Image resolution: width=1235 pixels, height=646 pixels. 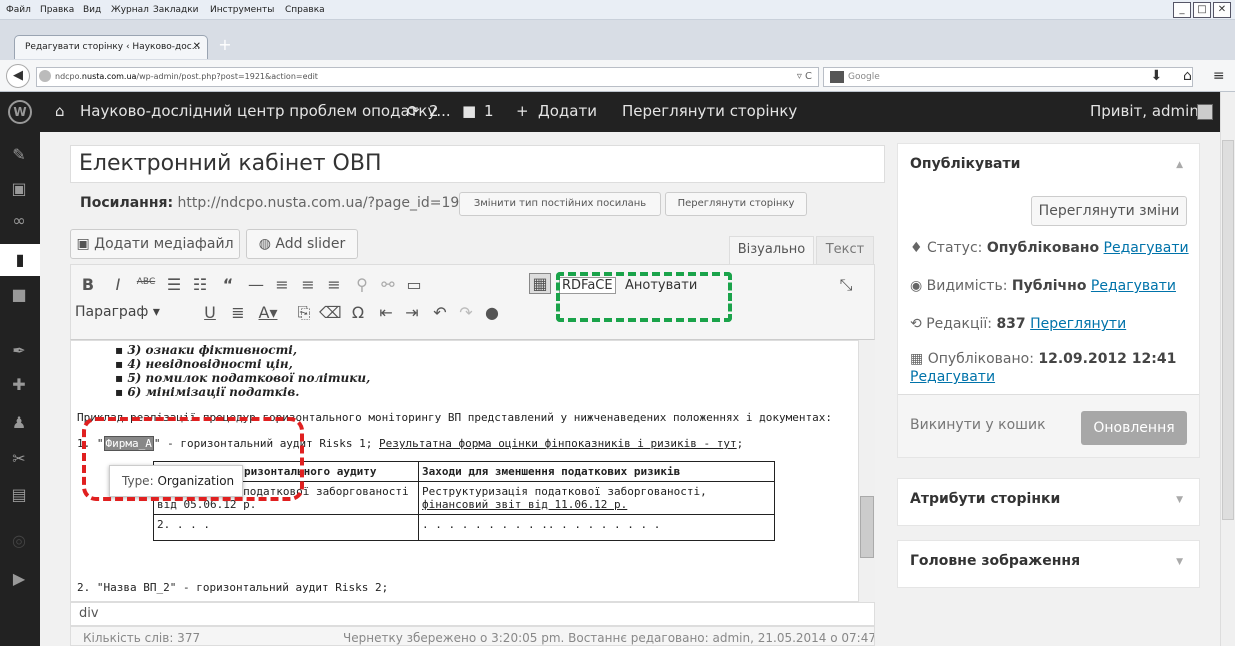 What do you see at coordinates (358, 312) in the screenshot?
I see `special-character-icon: Ω` at bounding box center [358, 312].